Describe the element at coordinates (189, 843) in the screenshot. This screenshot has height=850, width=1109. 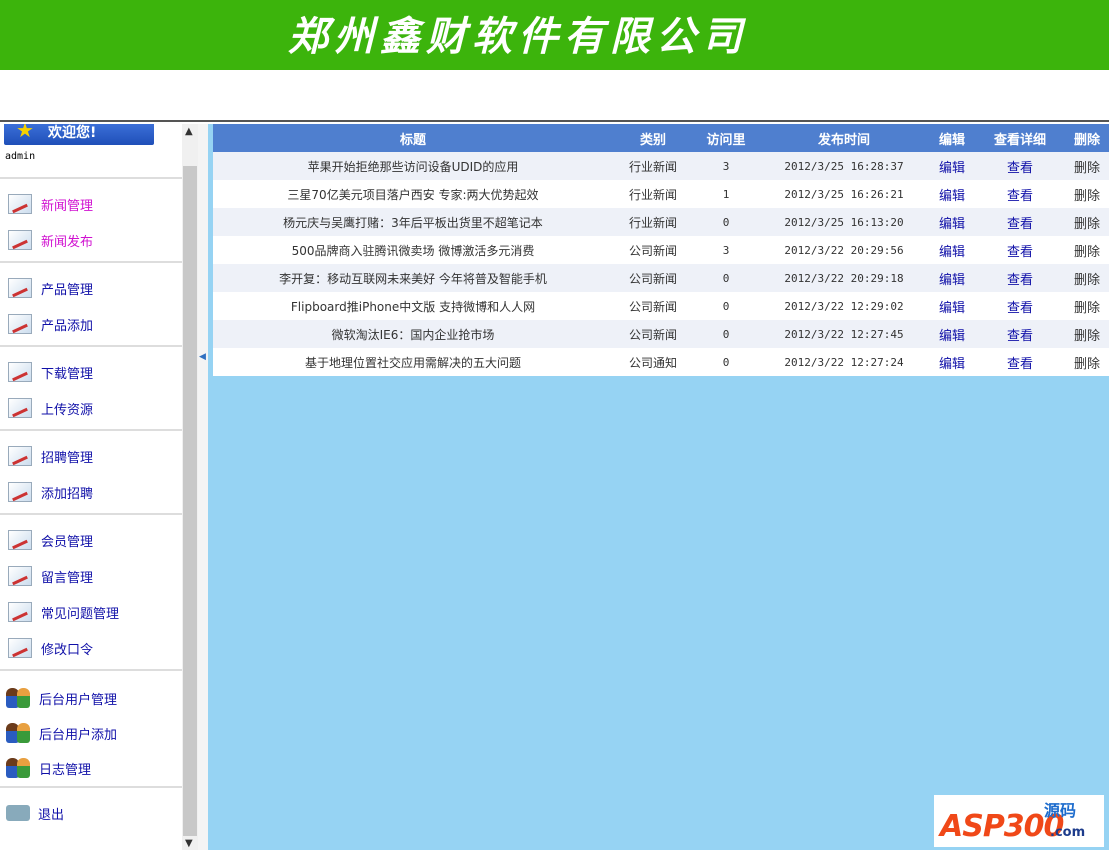
I see `scroll-down-icon: ▼` at that location.